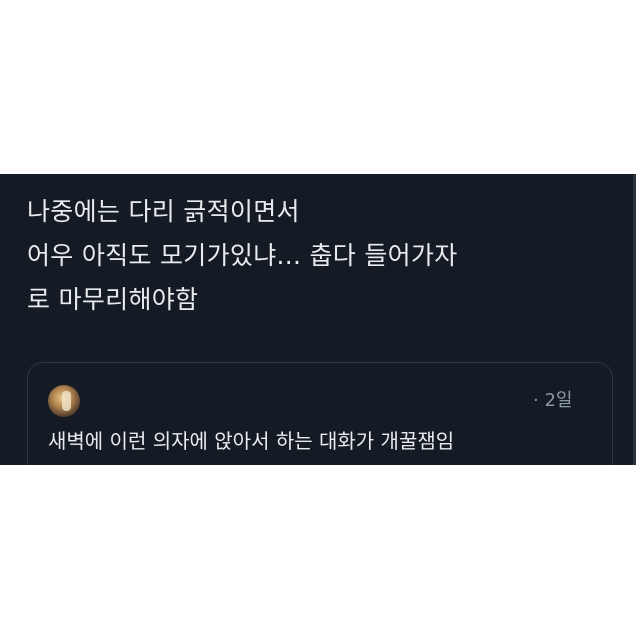 The height and width of the screenshot is (640, 640). Describe the element at coordinates (634, 319) in the screenshot. I see `scrollbar` at that location.